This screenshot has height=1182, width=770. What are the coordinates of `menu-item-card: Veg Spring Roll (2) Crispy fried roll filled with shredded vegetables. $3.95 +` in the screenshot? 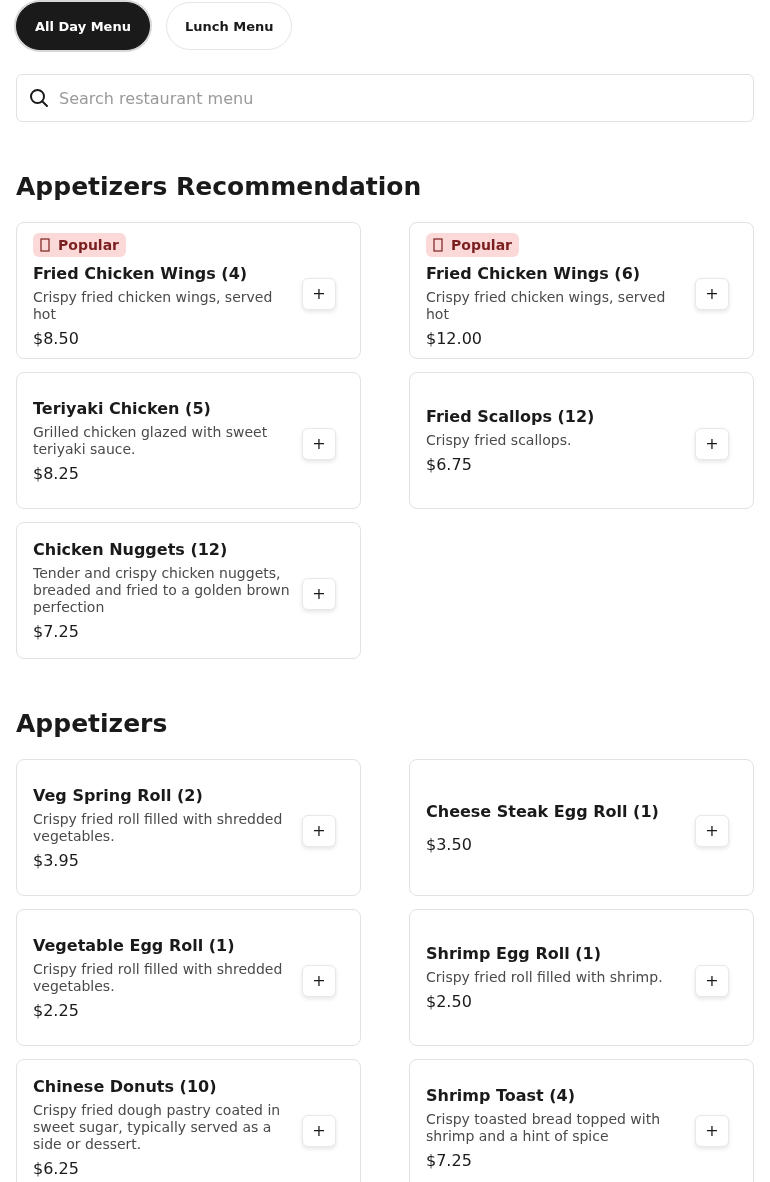 It's located at (188, 827).